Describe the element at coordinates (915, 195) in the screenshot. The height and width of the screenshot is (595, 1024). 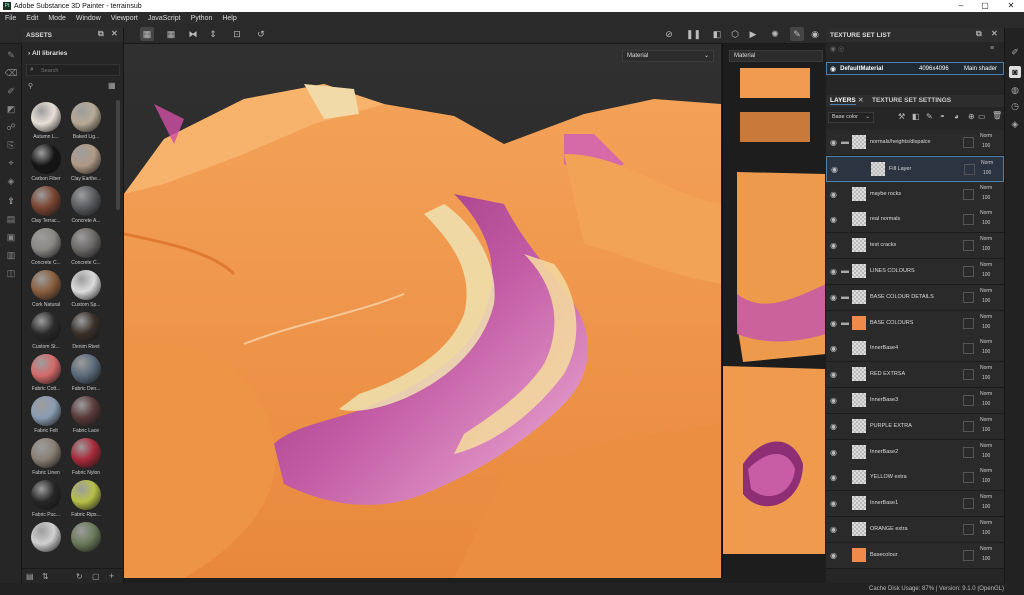
I see `layer-row: ◉ maybe rocks Norm 100` at that location.